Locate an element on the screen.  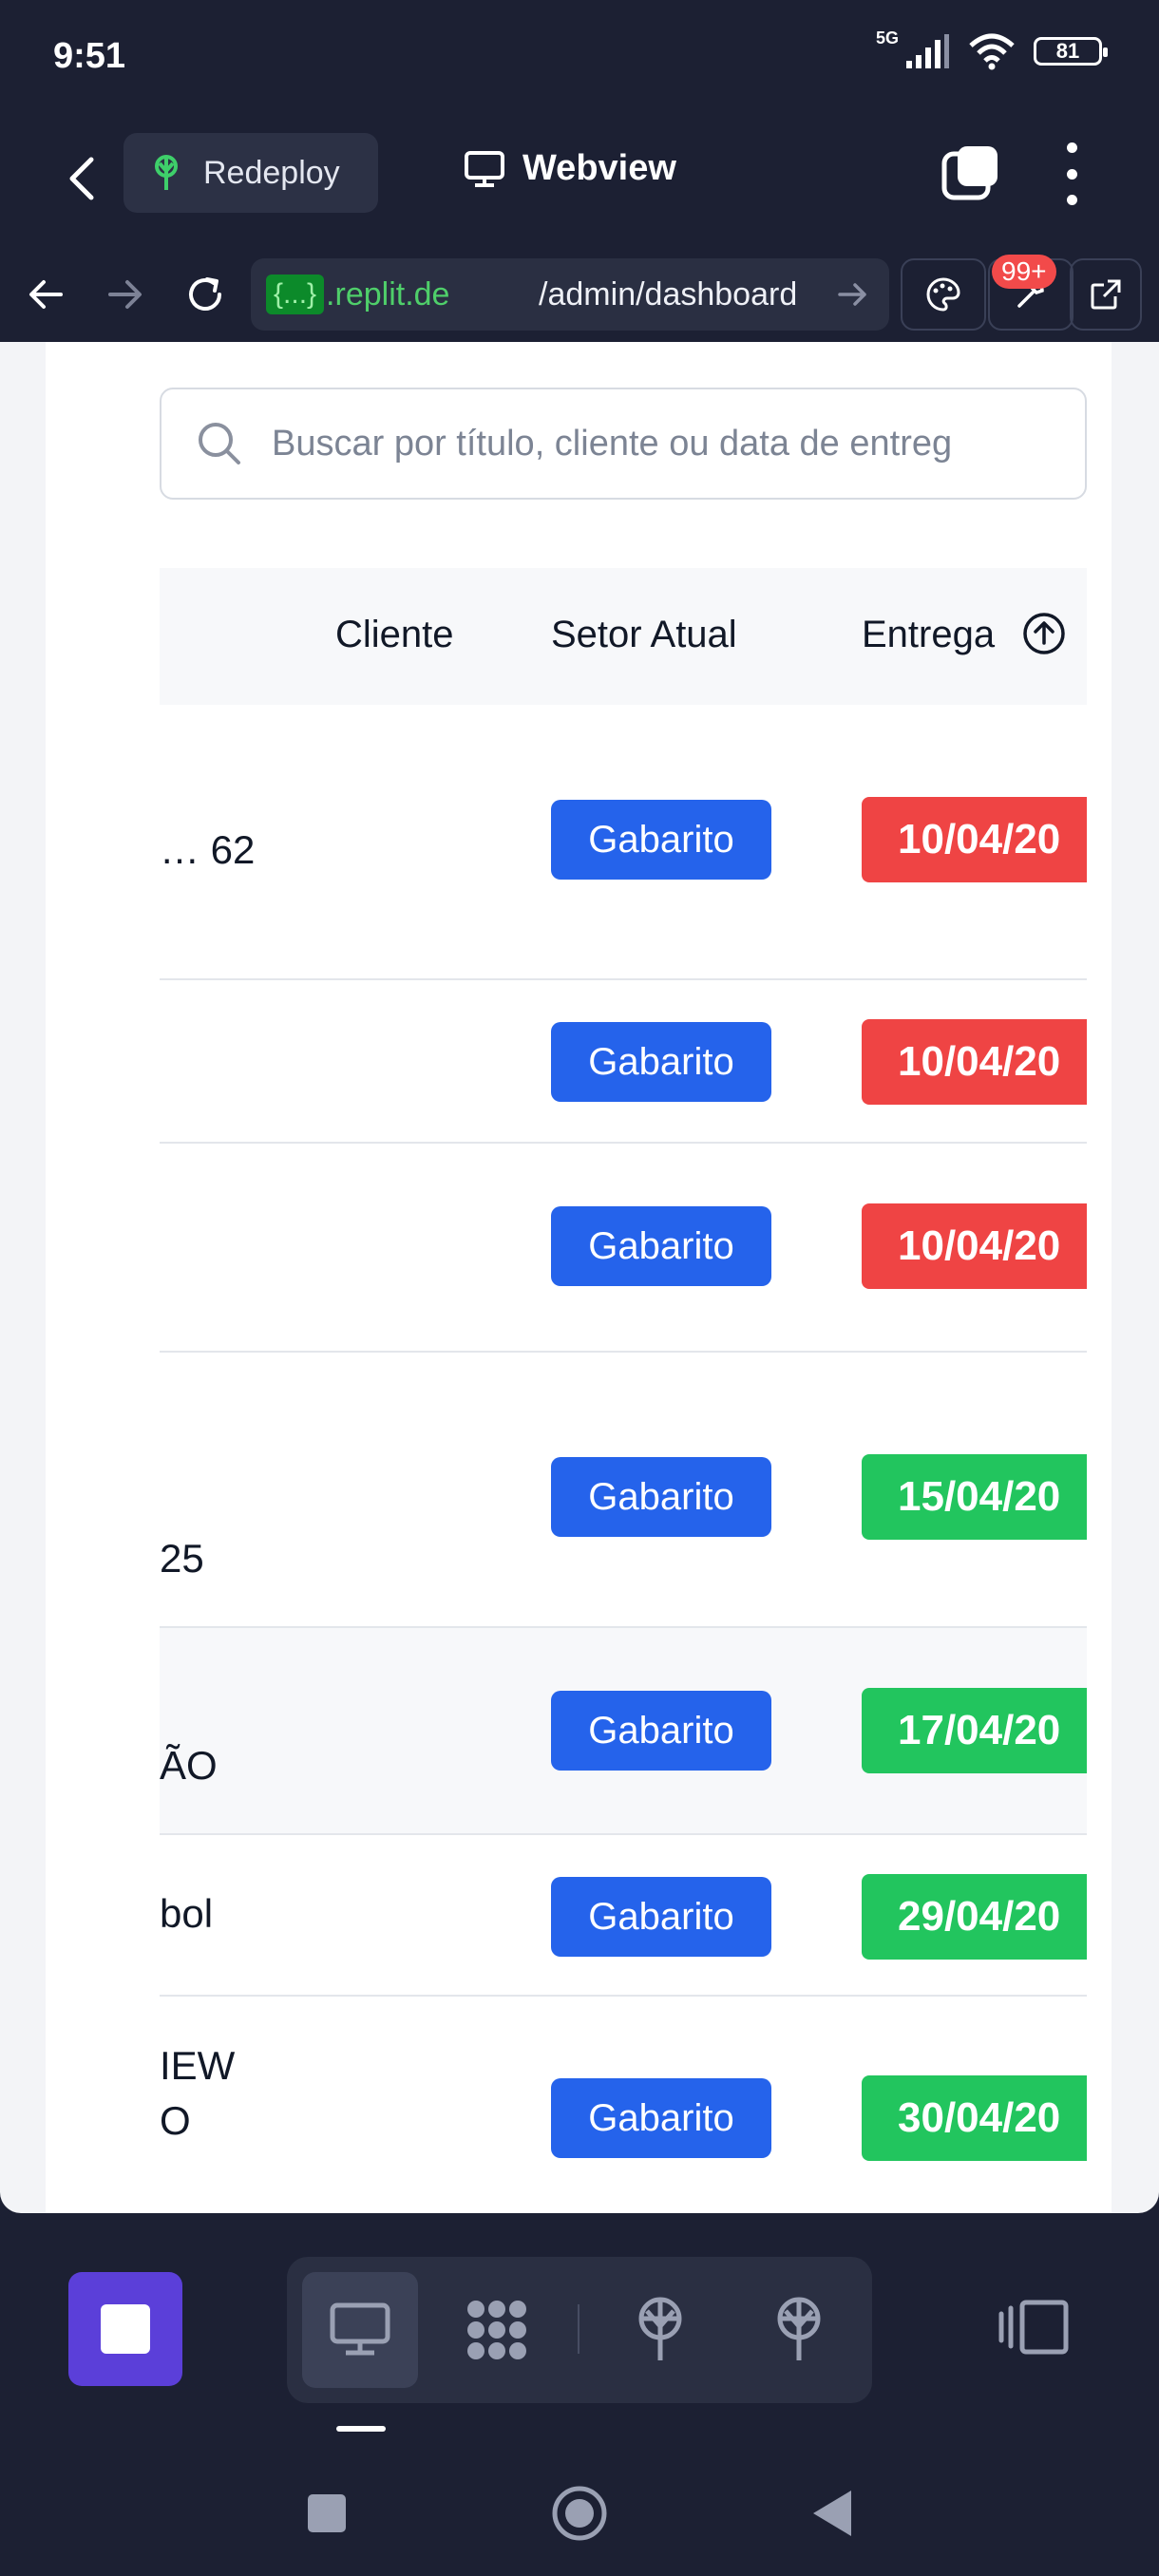
table-row: … 62 Gabarito 10/04/20 is located at coordinates (623, 842).